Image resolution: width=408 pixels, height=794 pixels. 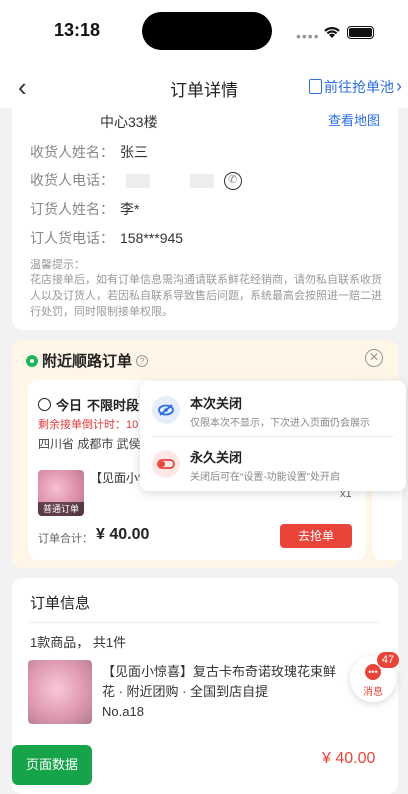 I want to click on chevron-right-icon: ›, so click(x=399, y=86).